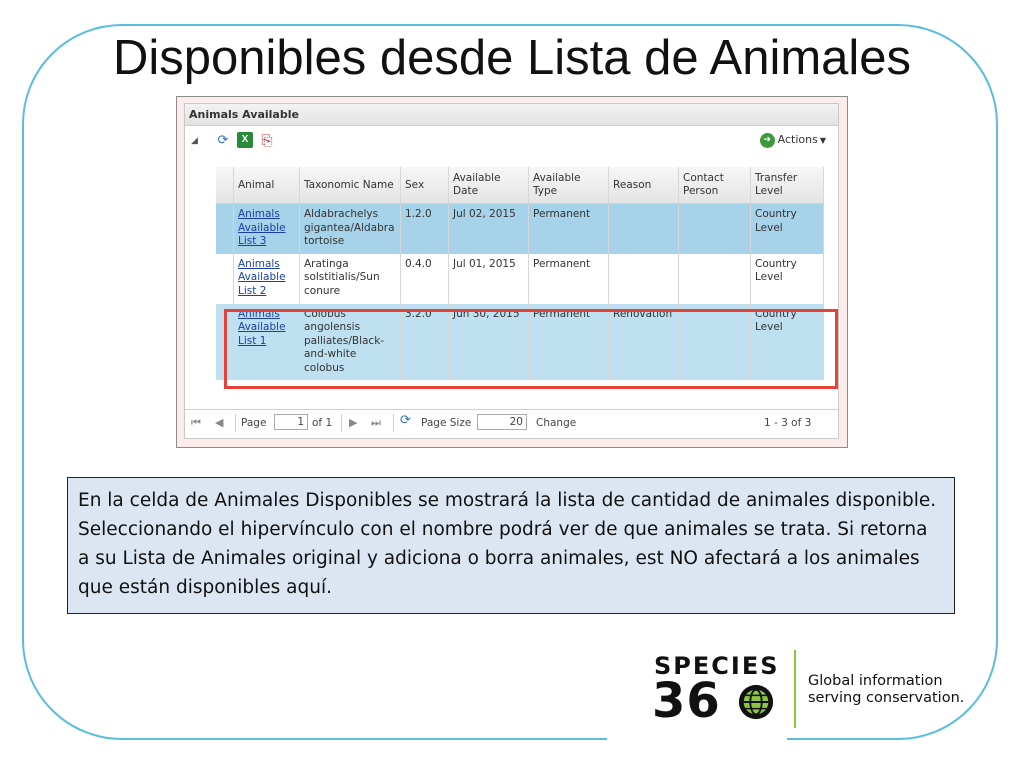 The image size is (1024, 768). Describe the element at coordinates (446, 423) in the screenshot. I see `page-size-label: Page Size` at that location.